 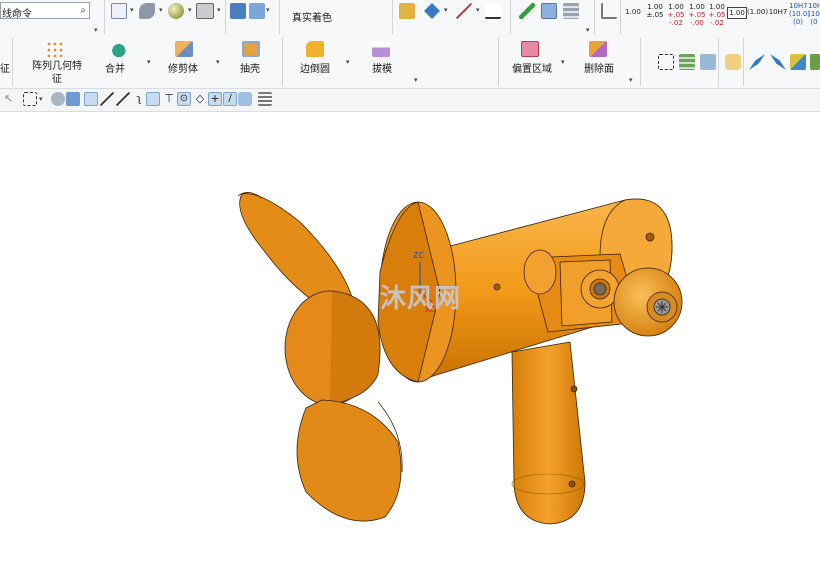 I want to click on tool-icon, so click(x=778, y=62).